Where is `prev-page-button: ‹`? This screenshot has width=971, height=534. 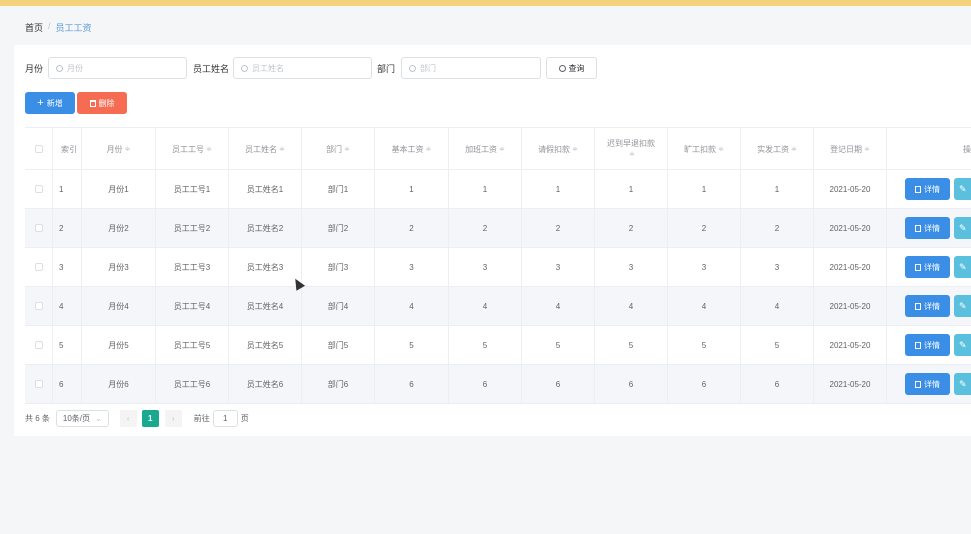 prev-page-button: ‹ is located at coordinates (128, 418).